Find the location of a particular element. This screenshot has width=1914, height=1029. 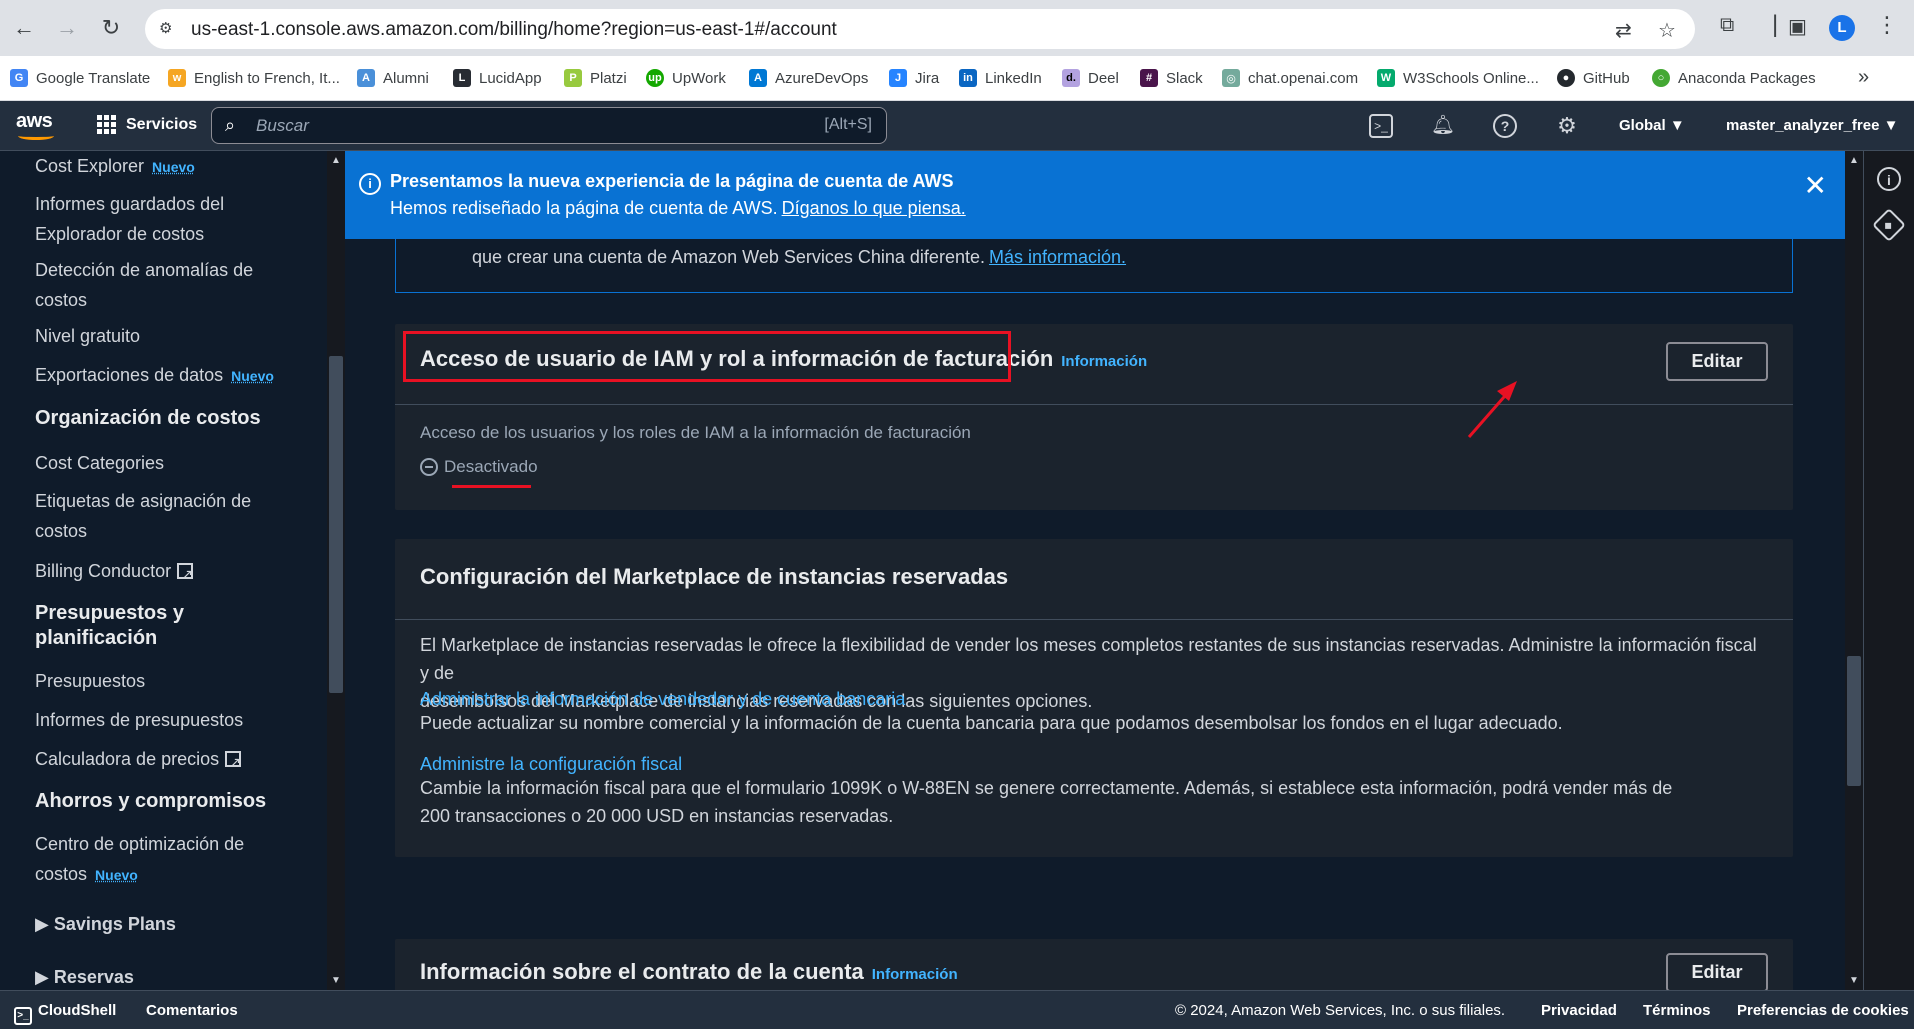

back-icon: ← is located at coordinates (24, 28).